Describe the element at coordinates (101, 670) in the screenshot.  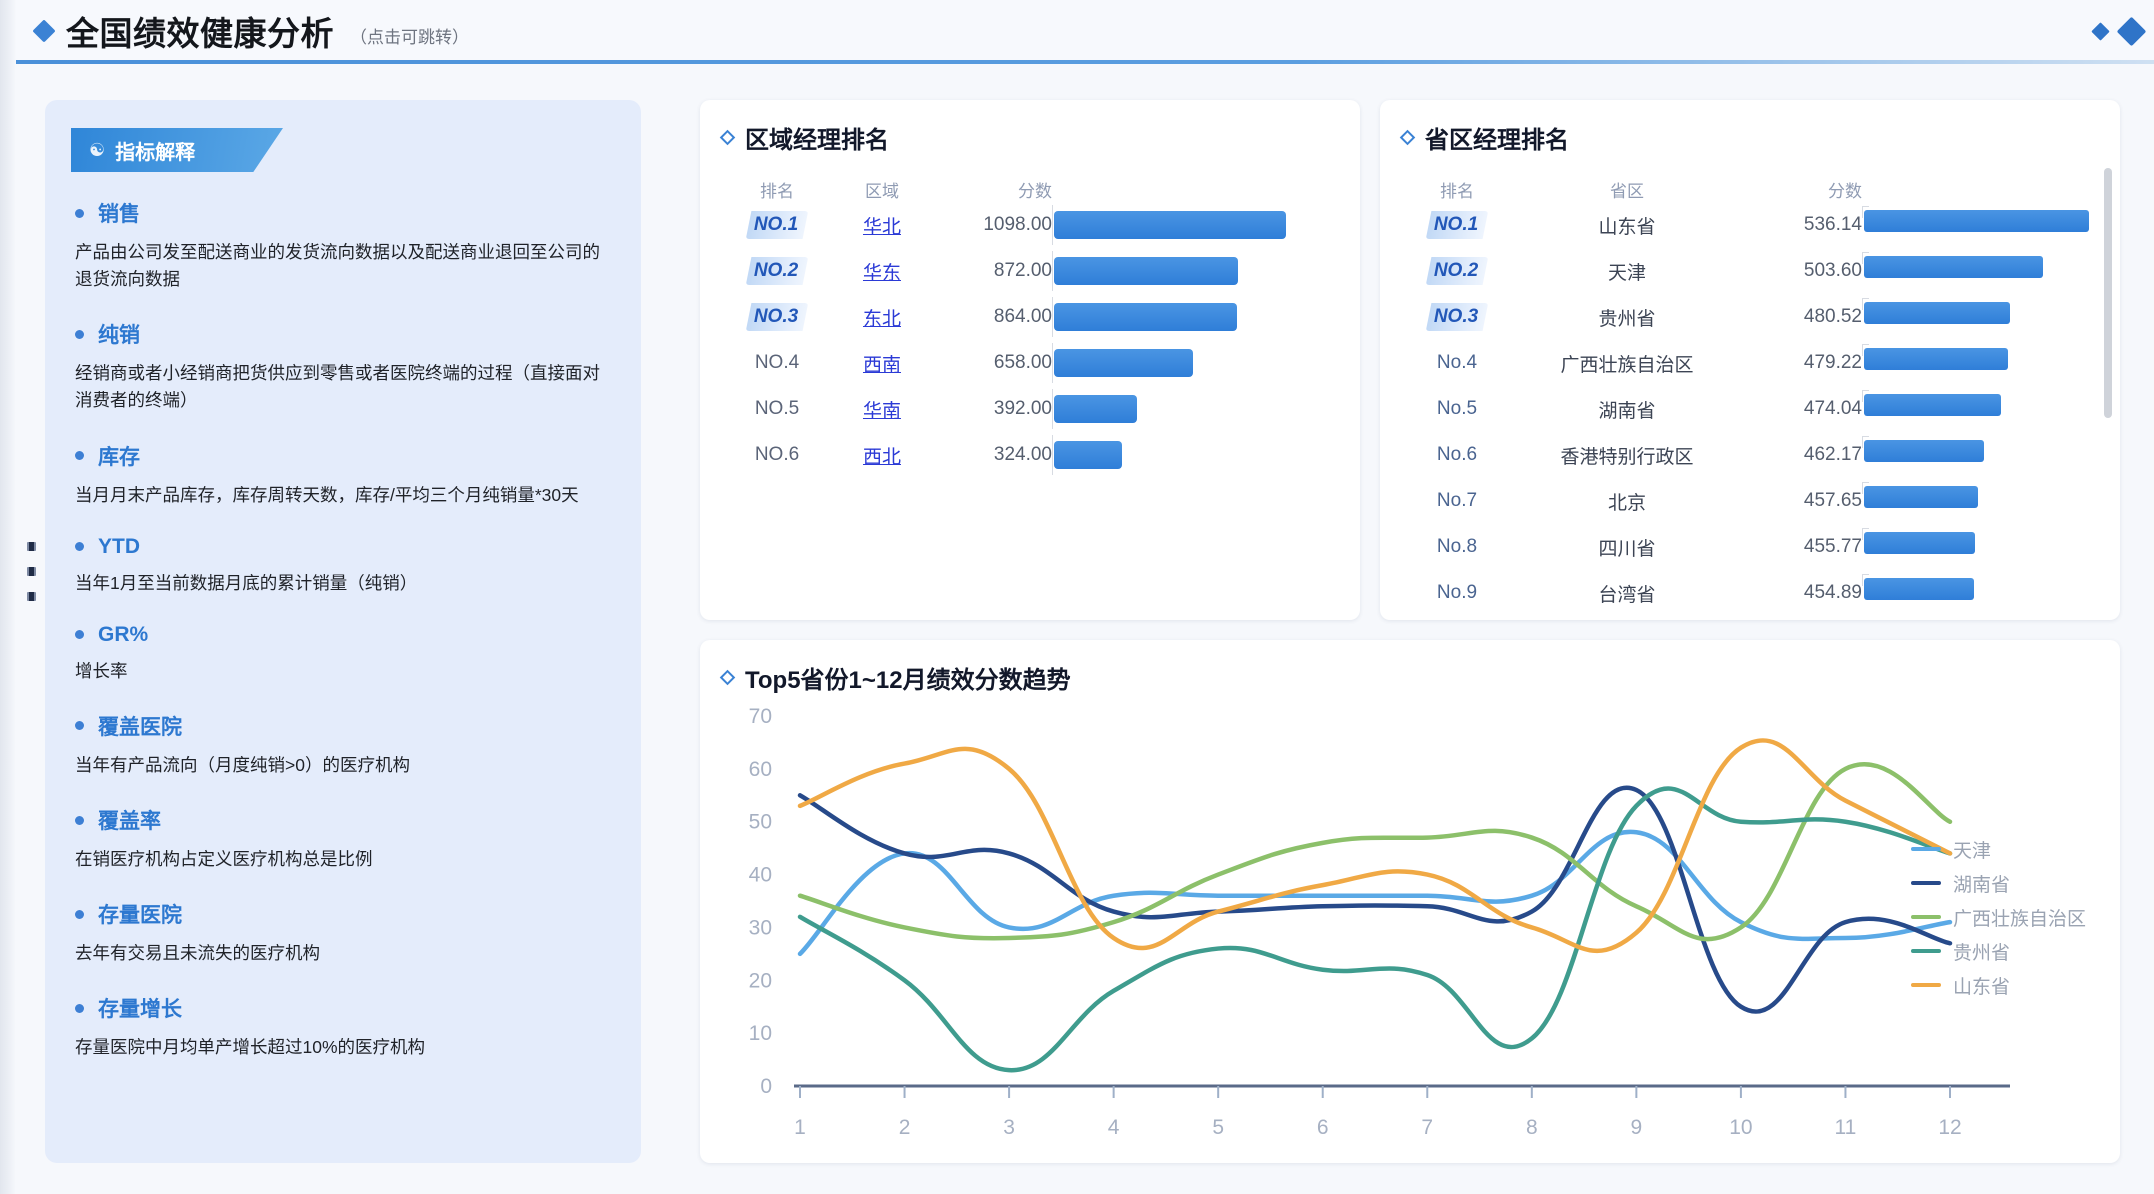
I see `metric-description: 增长率` at that location.